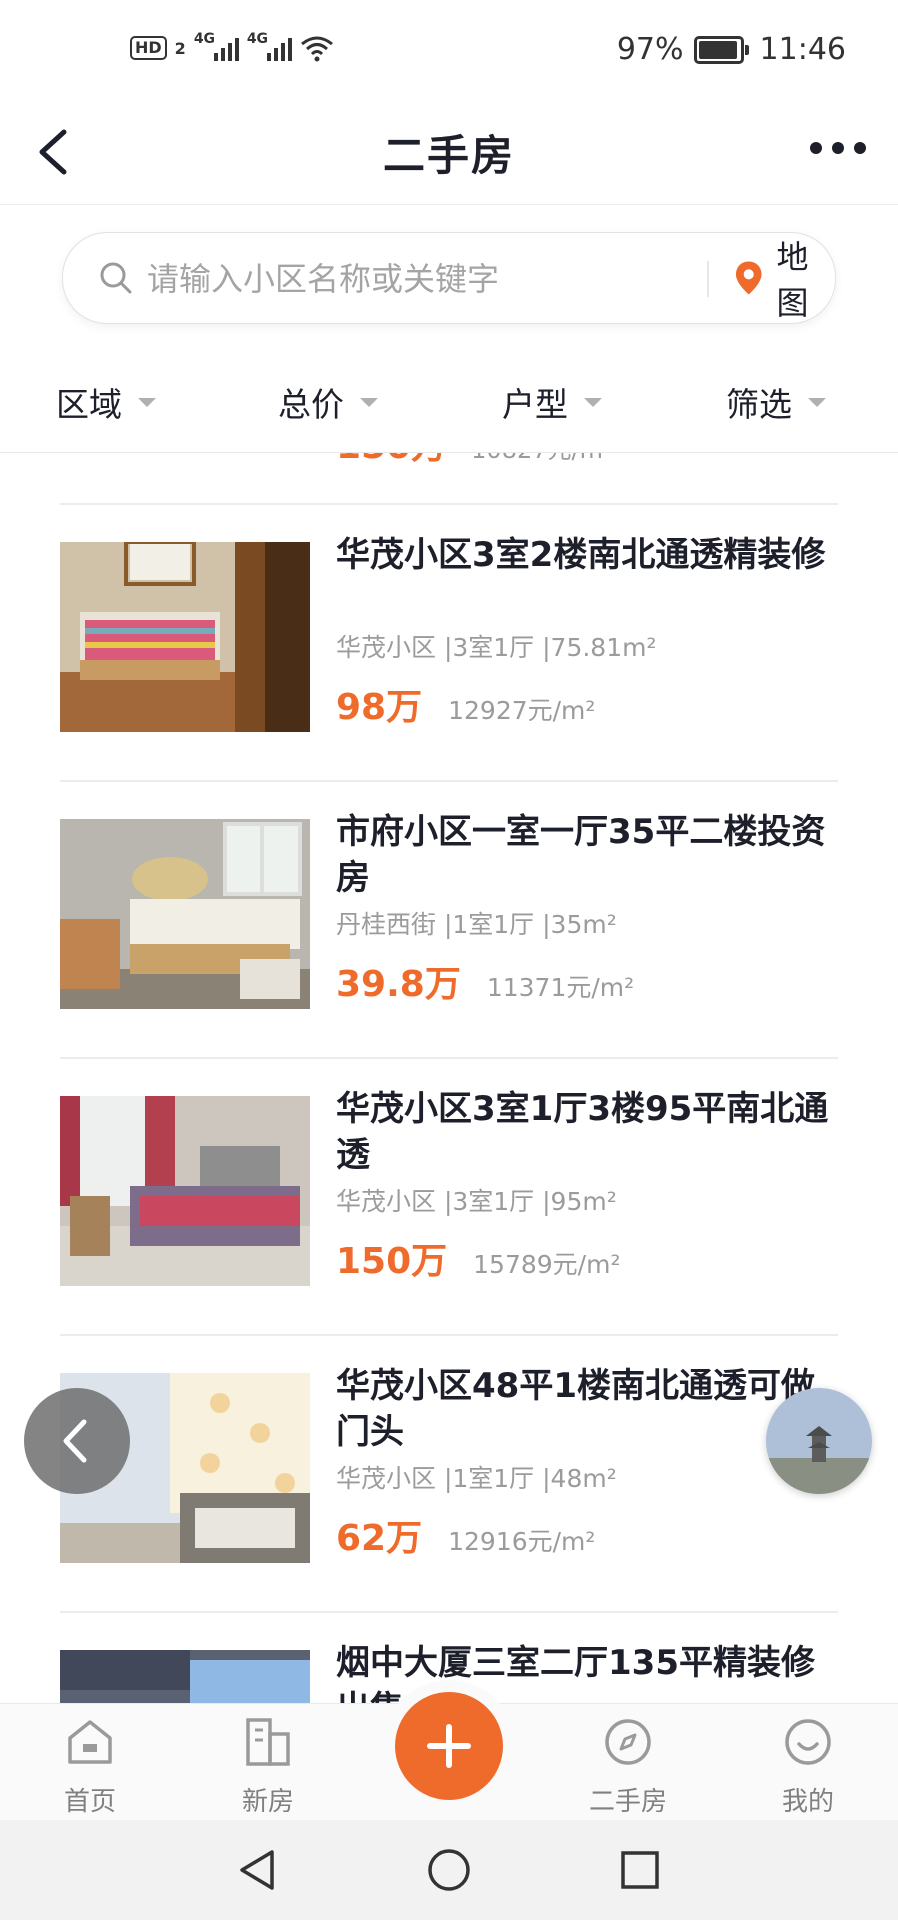  I want to click on listing-meta: 华茂小区 |1室1厅 |48m², so click(476, 1478).